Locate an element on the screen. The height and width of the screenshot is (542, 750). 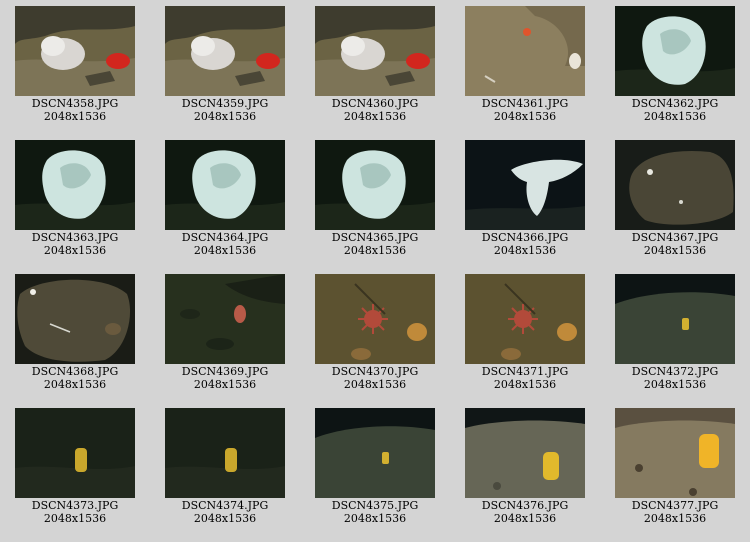
thumbnail-filename: DSCN4358.JPG is located at coordinates (75, 103).